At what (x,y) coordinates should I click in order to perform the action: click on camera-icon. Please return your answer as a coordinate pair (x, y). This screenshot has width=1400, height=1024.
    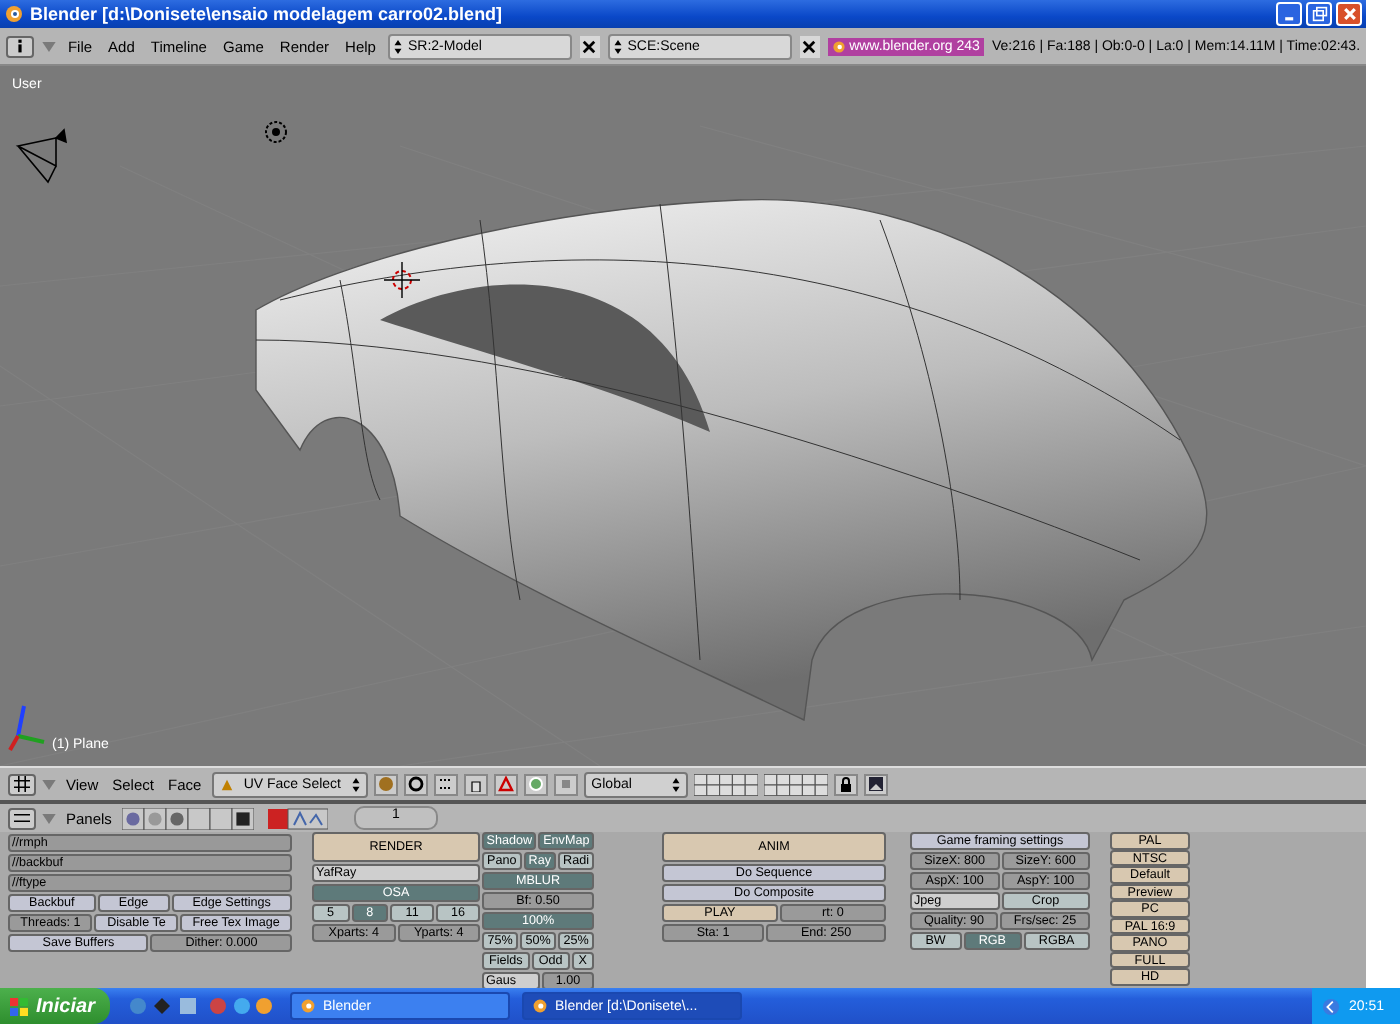
    Looking at the image, I should click on (42, 156).